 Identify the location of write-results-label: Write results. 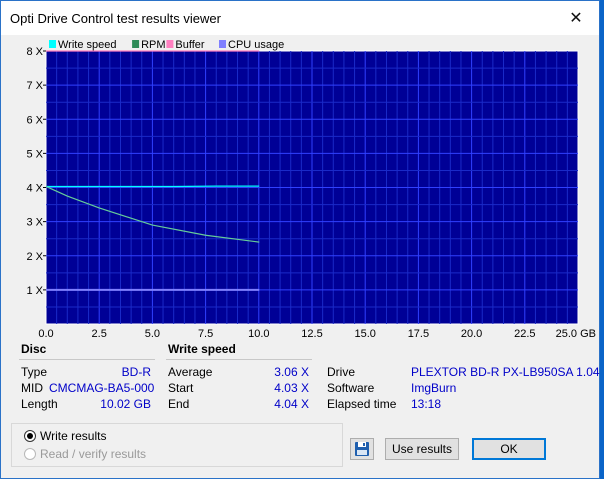
(73, 436).